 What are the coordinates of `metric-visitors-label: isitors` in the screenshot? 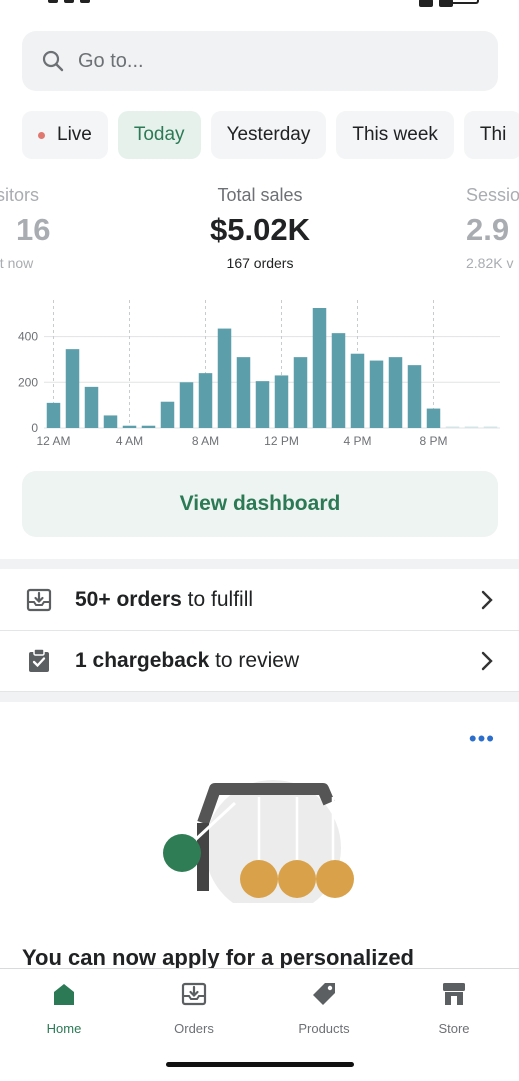 It's located at (20, 195).